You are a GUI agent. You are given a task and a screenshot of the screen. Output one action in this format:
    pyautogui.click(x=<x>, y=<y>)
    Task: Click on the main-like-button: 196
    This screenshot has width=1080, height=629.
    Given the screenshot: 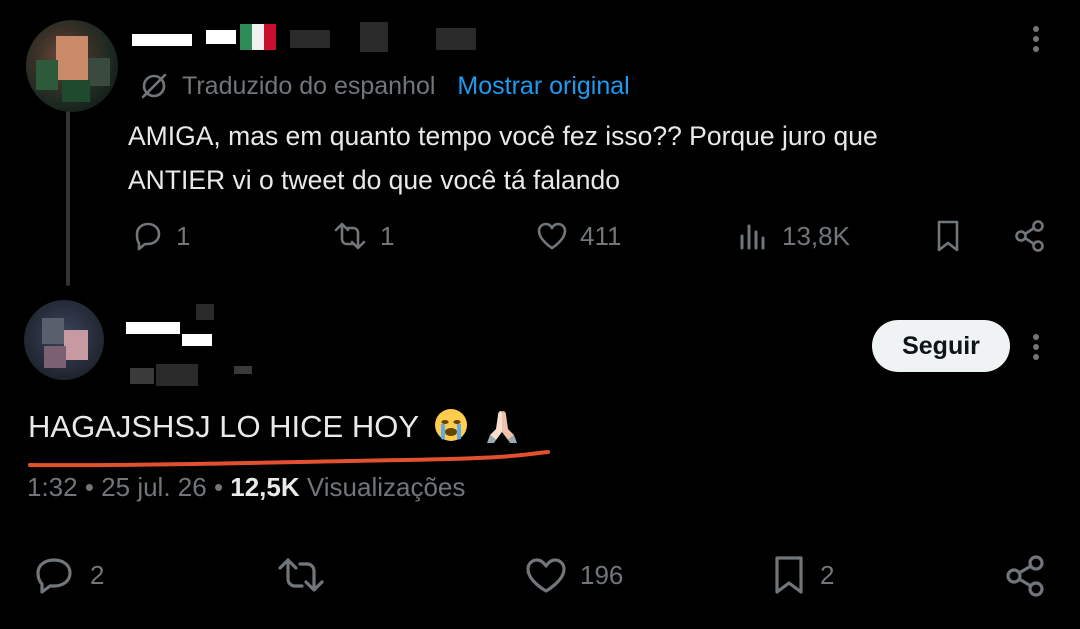 What is the action you would take?
    pyautogui.click(x=572, y=575)
    